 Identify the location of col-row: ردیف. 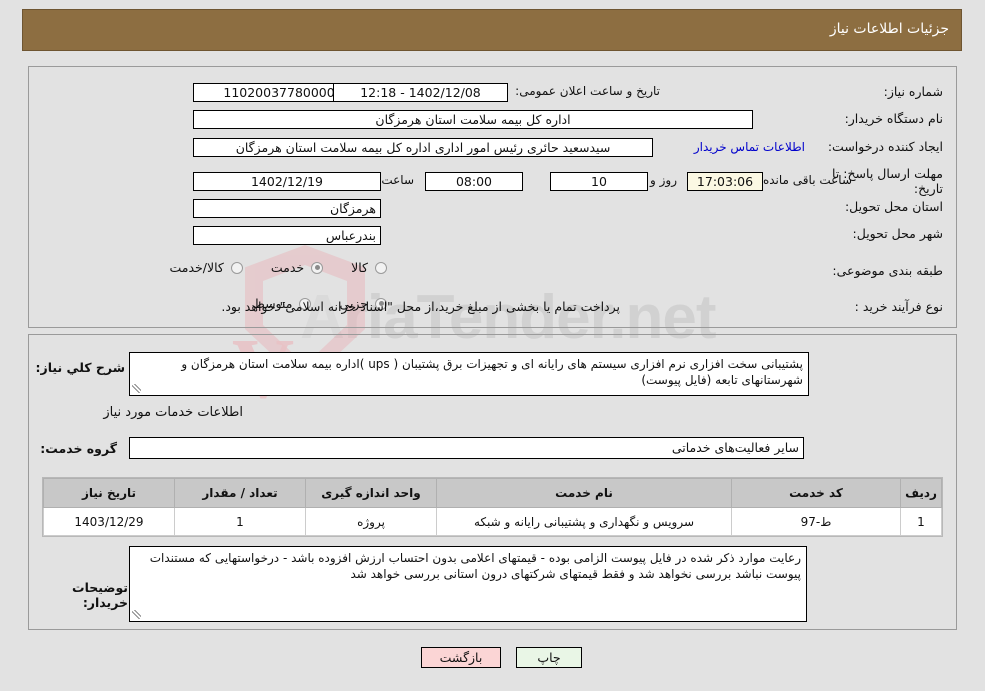
(921, 493).